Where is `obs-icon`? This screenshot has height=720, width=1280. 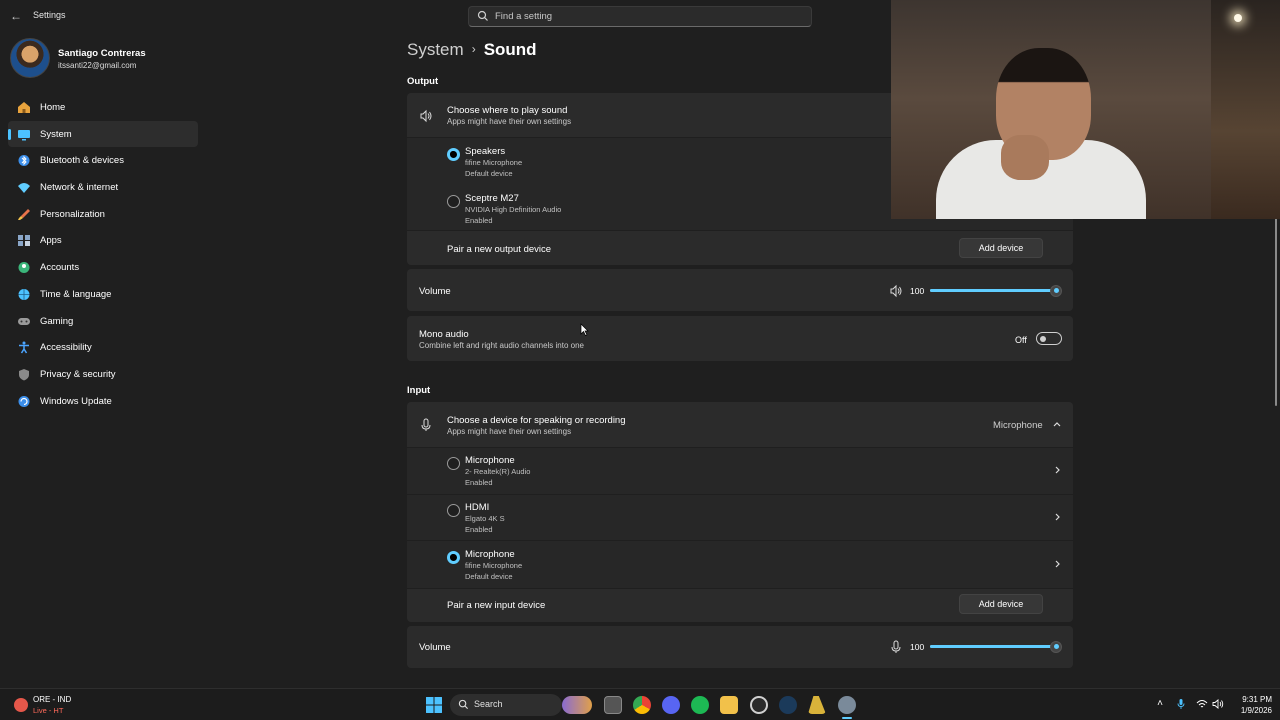
obs-icon is located at coordinates (759, 705).